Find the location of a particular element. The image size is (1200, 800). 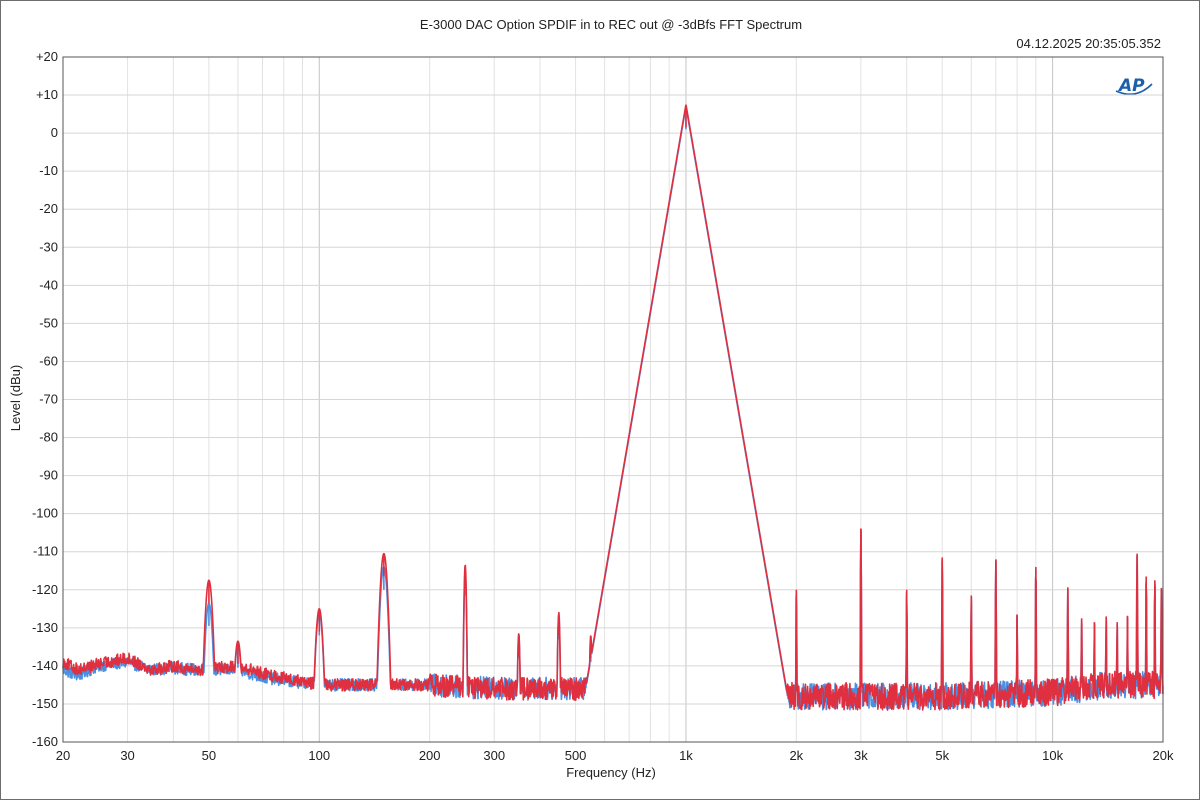

y-tick-label: -150 is located at coordinates (45, 703).